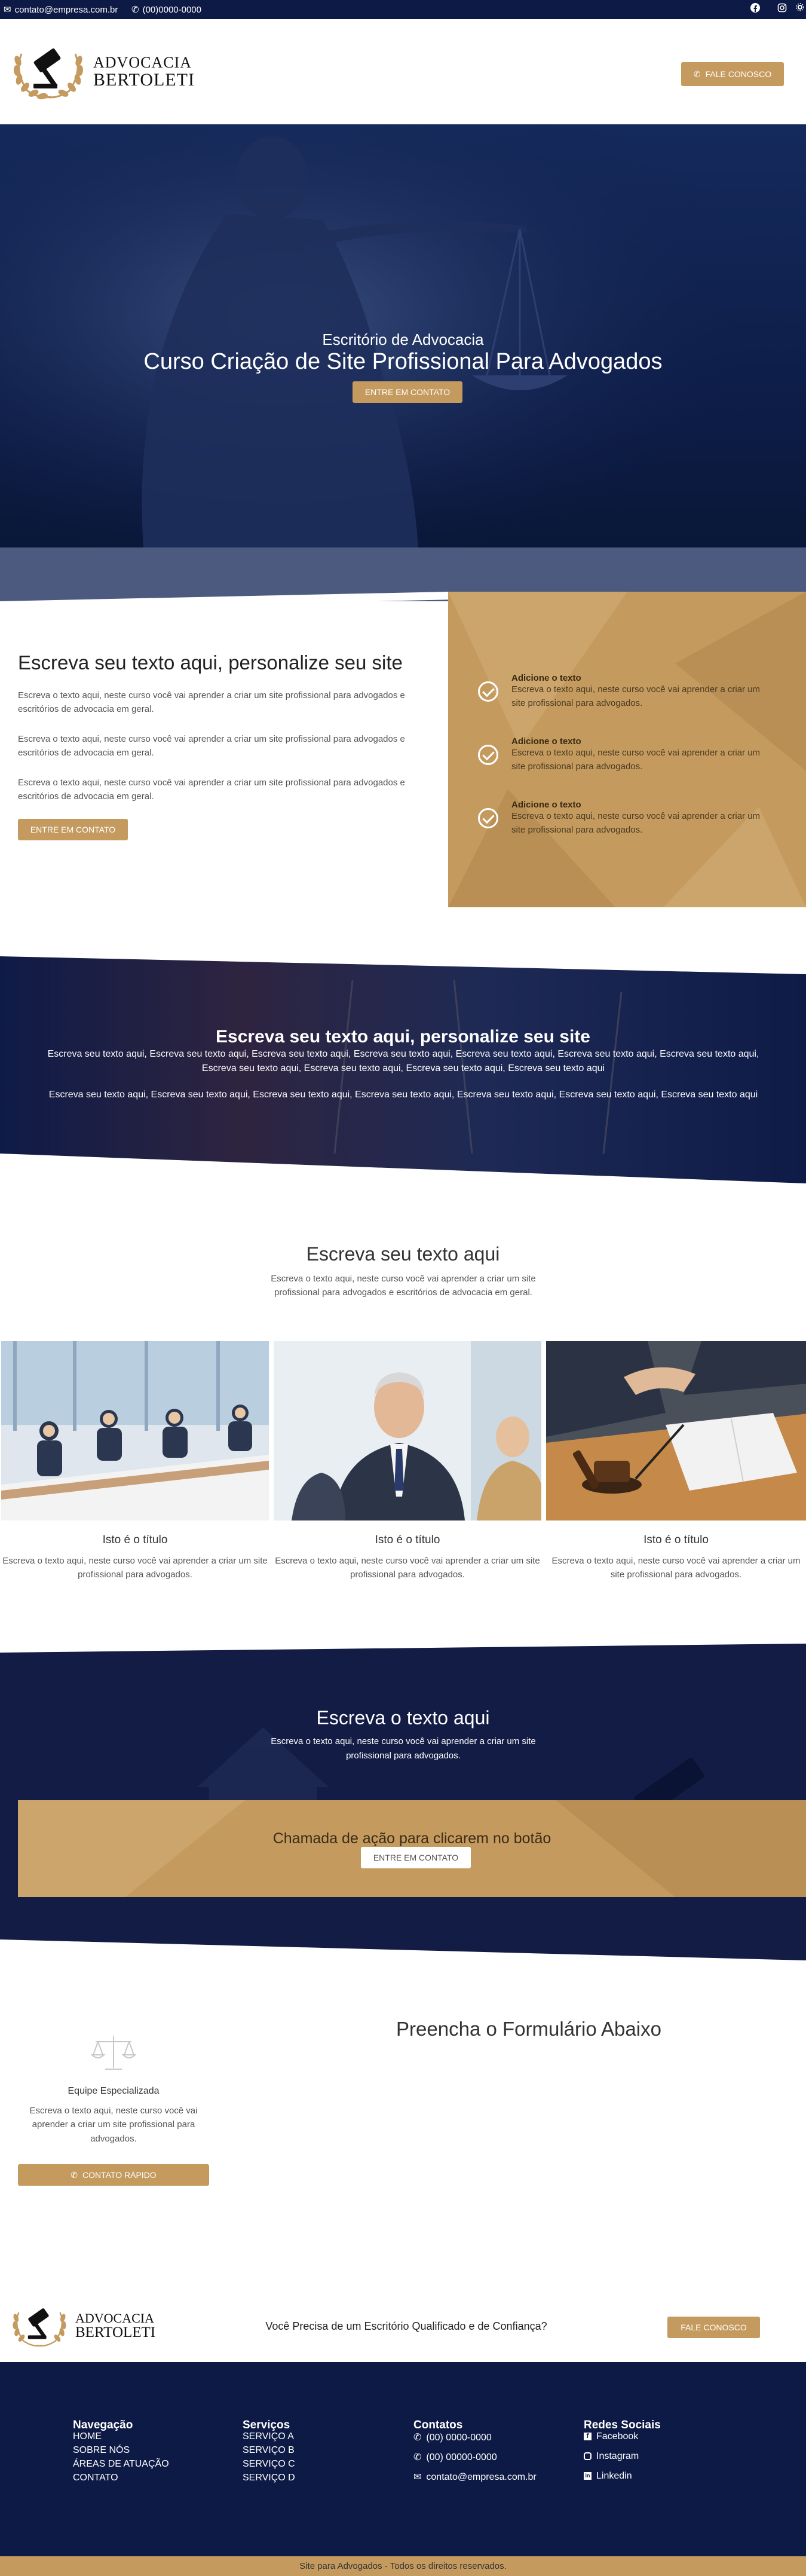  Describe the element at coordinates (412, 1838) in the screenshot. I see `cta-box-title: Chamada de ação para clicarem no botão` at that location.